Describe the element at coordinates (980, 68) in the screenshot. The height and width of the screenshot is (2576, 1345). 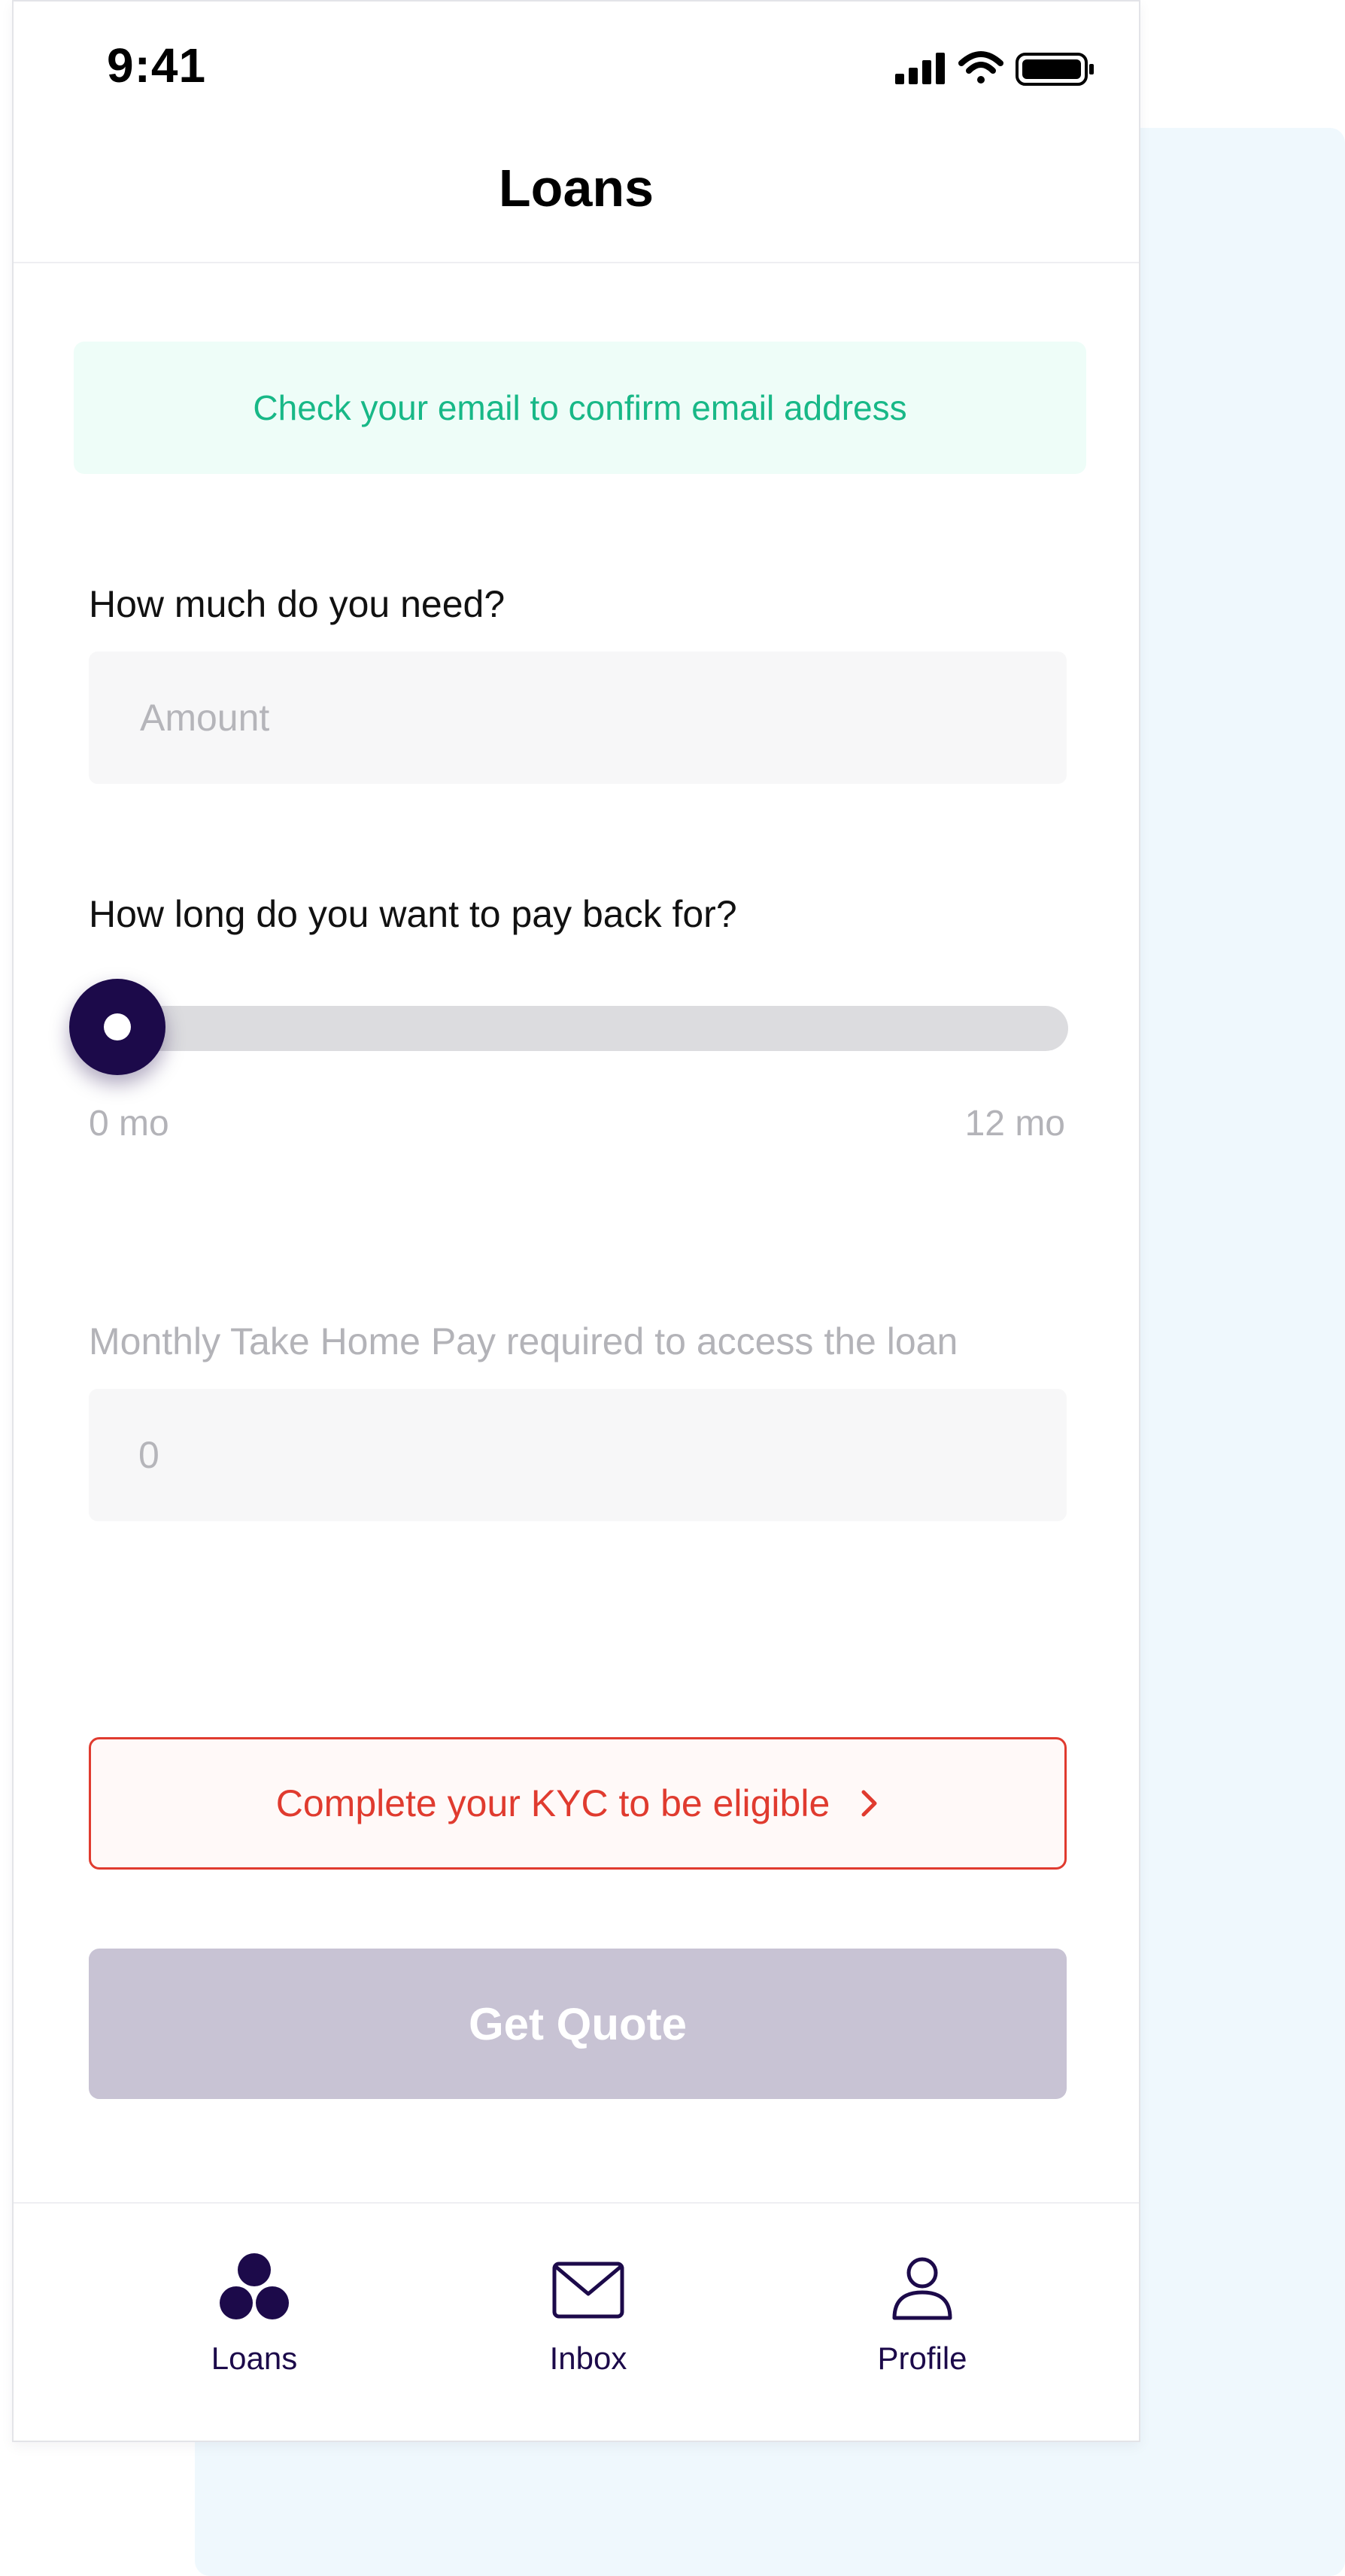
I see `wifi-icon` at that location.